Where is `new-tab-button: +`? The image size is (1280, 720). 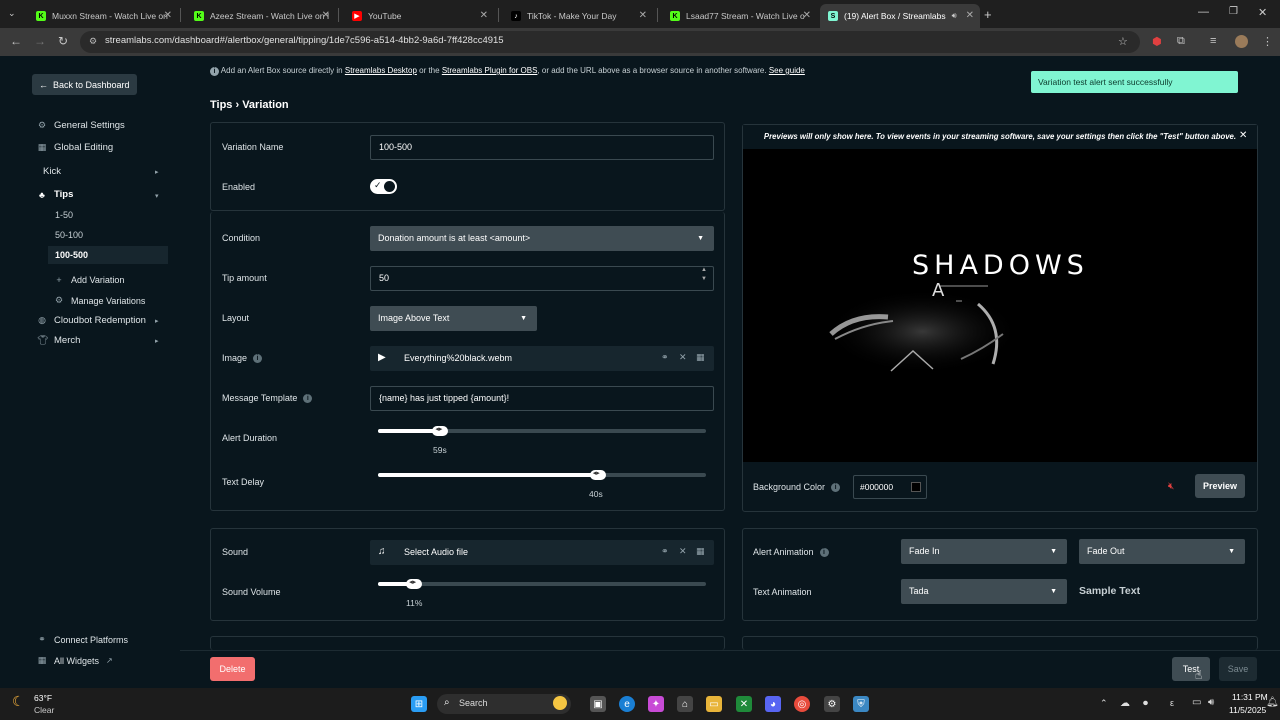 new-tab-button: + is located at coordinates (988, 14).